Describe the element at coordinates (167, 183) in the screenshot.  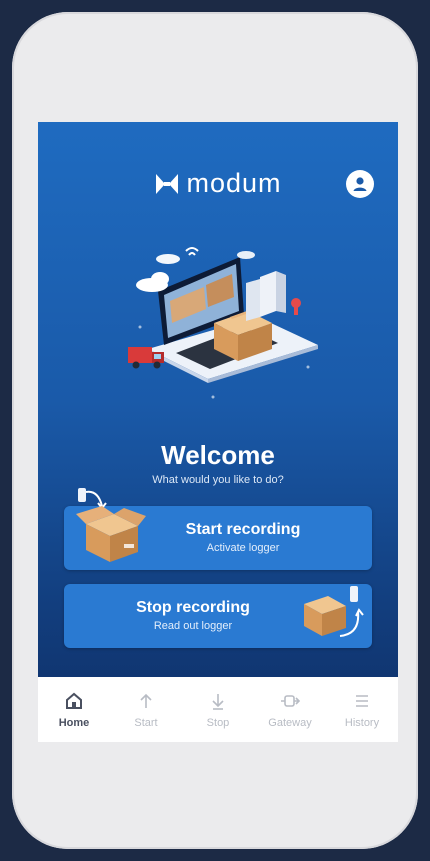
I see `modum-logo-icon` at that location.